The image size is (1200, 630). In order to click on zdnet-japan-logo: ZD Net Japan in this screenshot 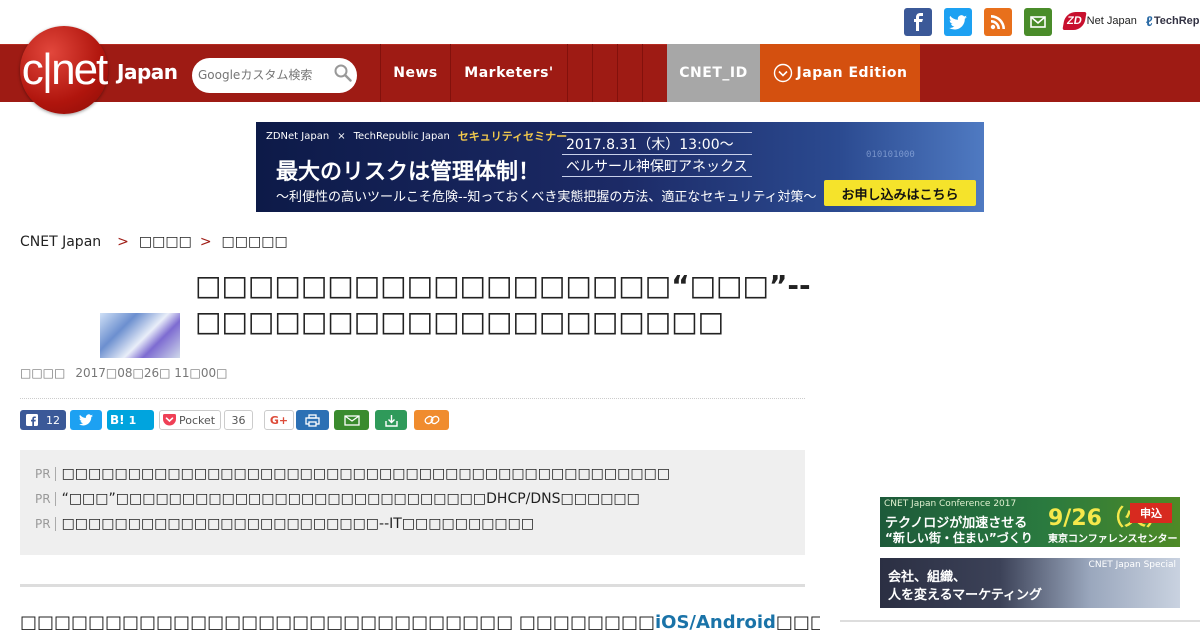, I will do `click(1099, 21)`.